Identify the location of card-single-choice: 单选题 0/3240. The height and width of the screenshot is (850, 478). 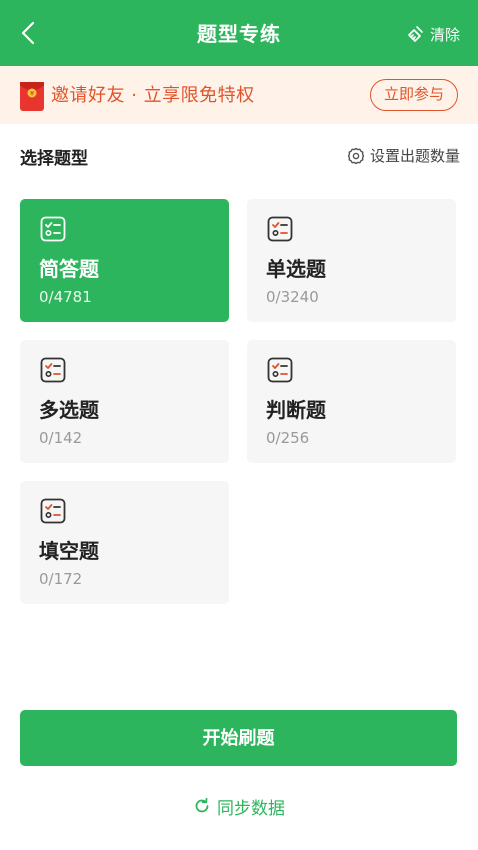
(351, 260).